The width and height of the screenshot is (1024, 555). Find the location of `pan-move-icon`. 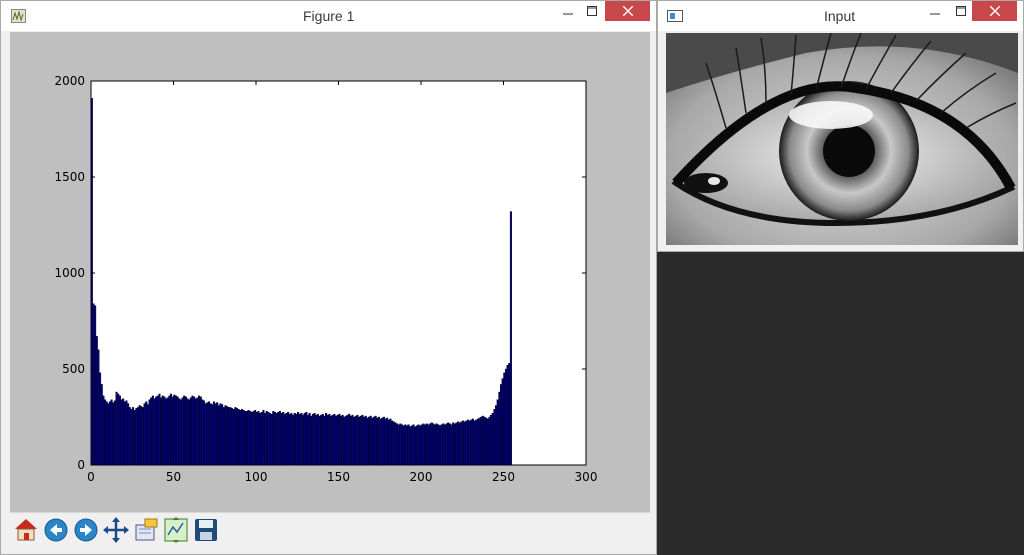

pan-move-icon is located at coordinates (116, 530).